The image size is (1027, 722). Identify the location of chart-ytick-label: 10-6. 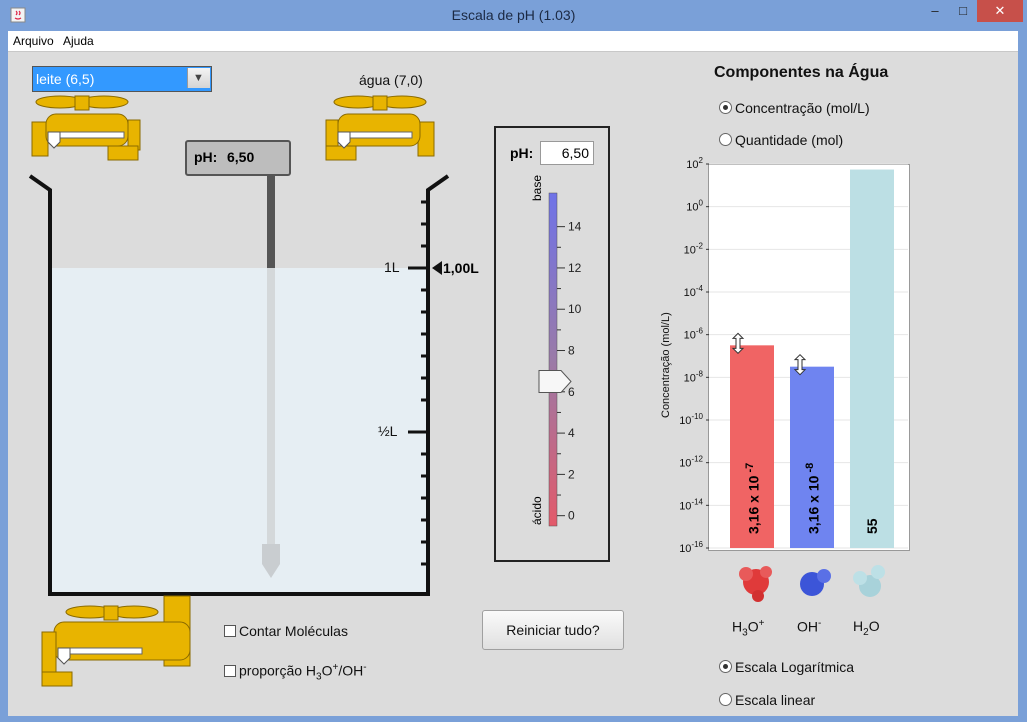
(694, 334).